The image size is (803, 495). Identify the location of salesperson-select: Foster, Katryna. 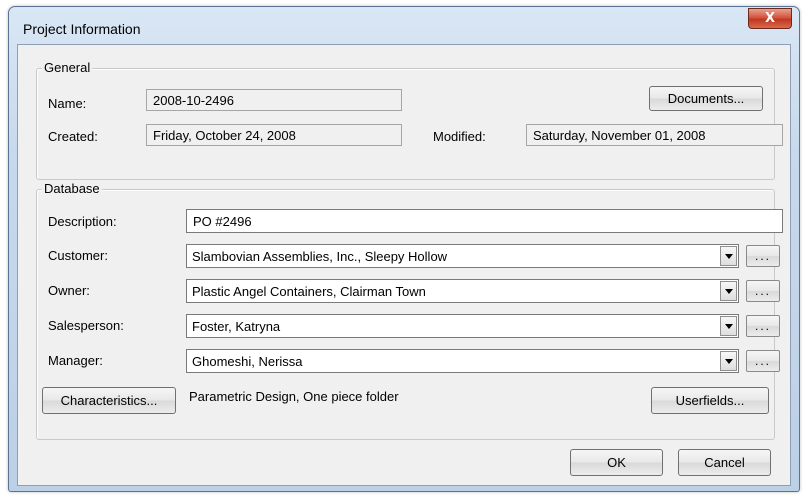
(462, 326).